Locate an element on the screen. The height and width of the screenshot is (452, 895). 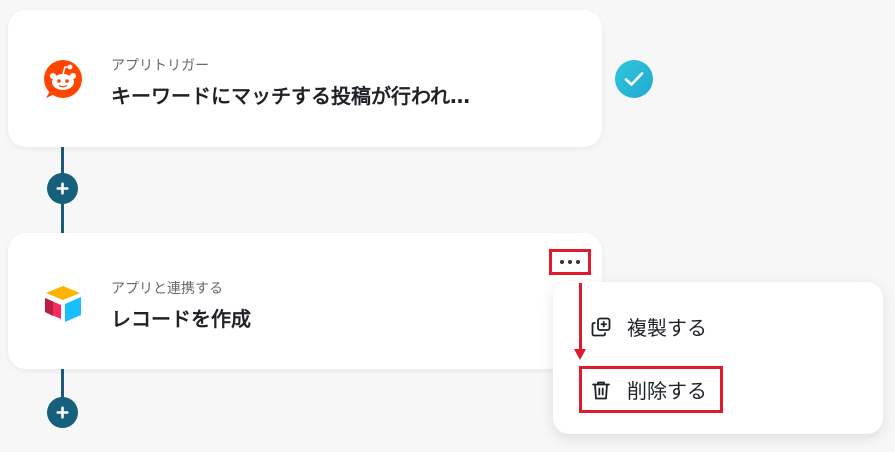
menu-item-label: 削除する is located at coordinates (667, 391).